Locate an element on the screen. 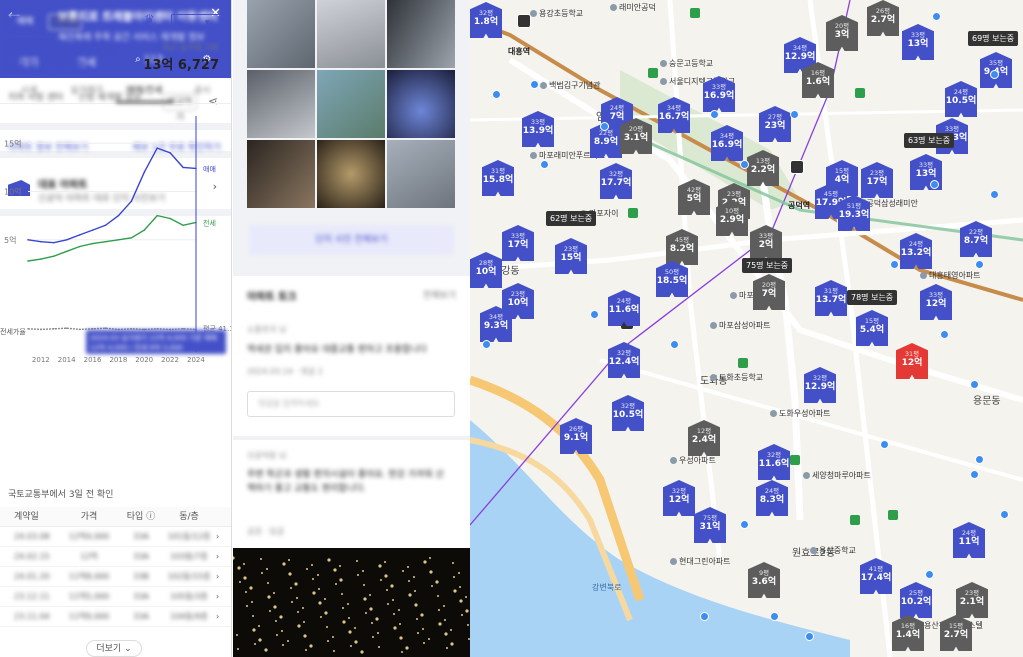 The width and height of the screenshot is (1023, 657). viewer-badge: 69명 보는중 is located at coordinates (993, 38).